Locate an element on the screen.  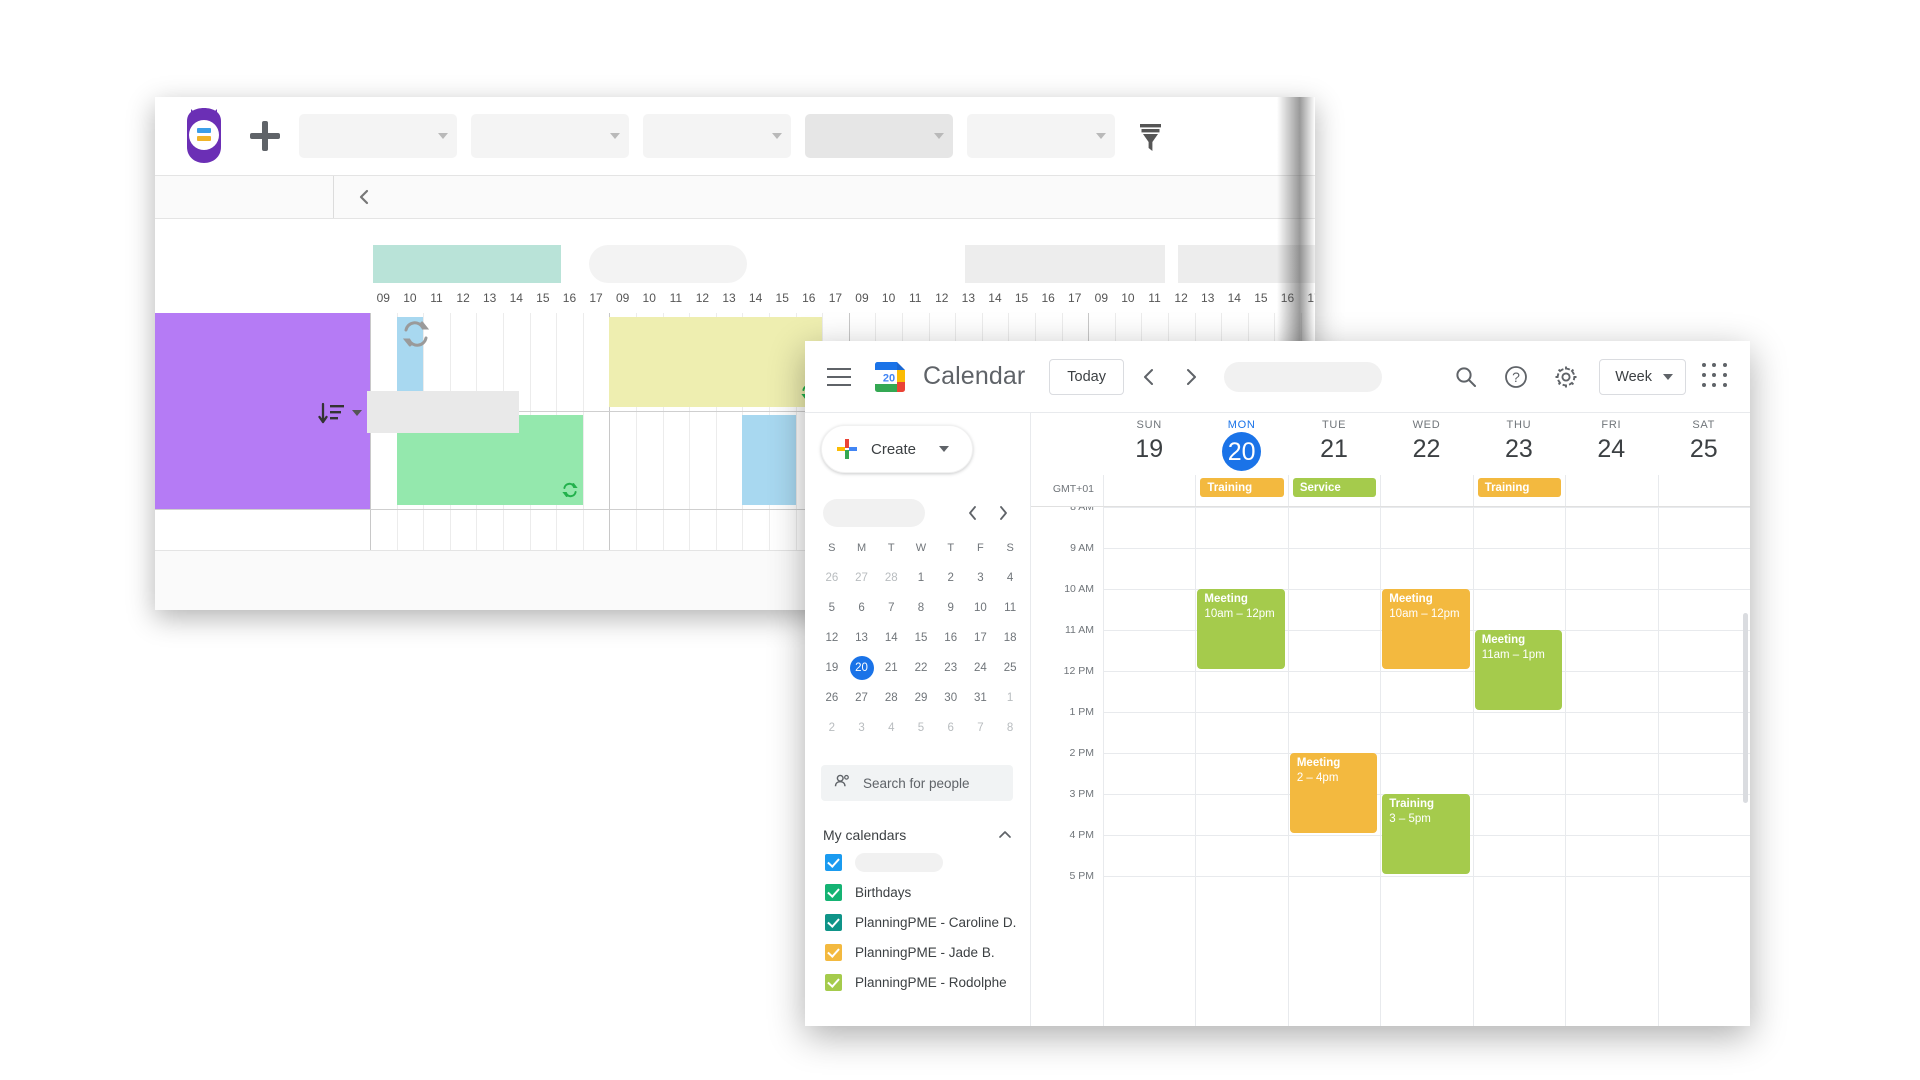
calendar-list-item: PlanningPME - Rodolphe is located at coordinates (927, 982).